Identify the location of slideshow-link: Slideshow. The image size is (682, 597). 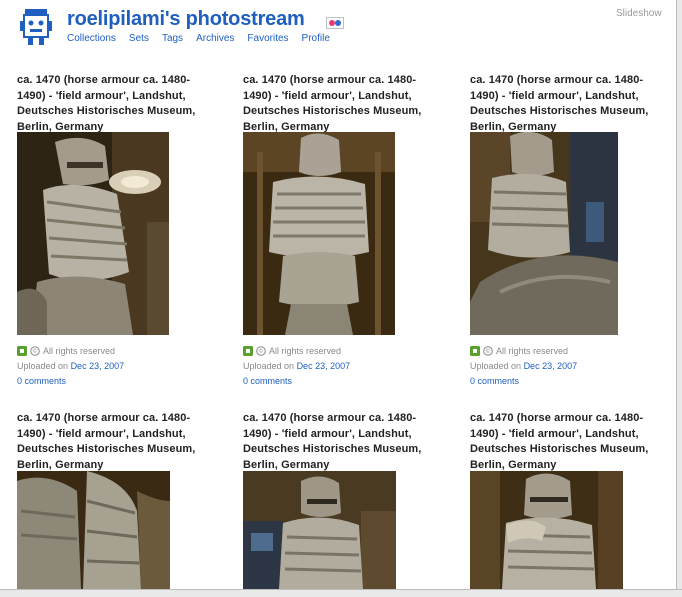
(639, 13).